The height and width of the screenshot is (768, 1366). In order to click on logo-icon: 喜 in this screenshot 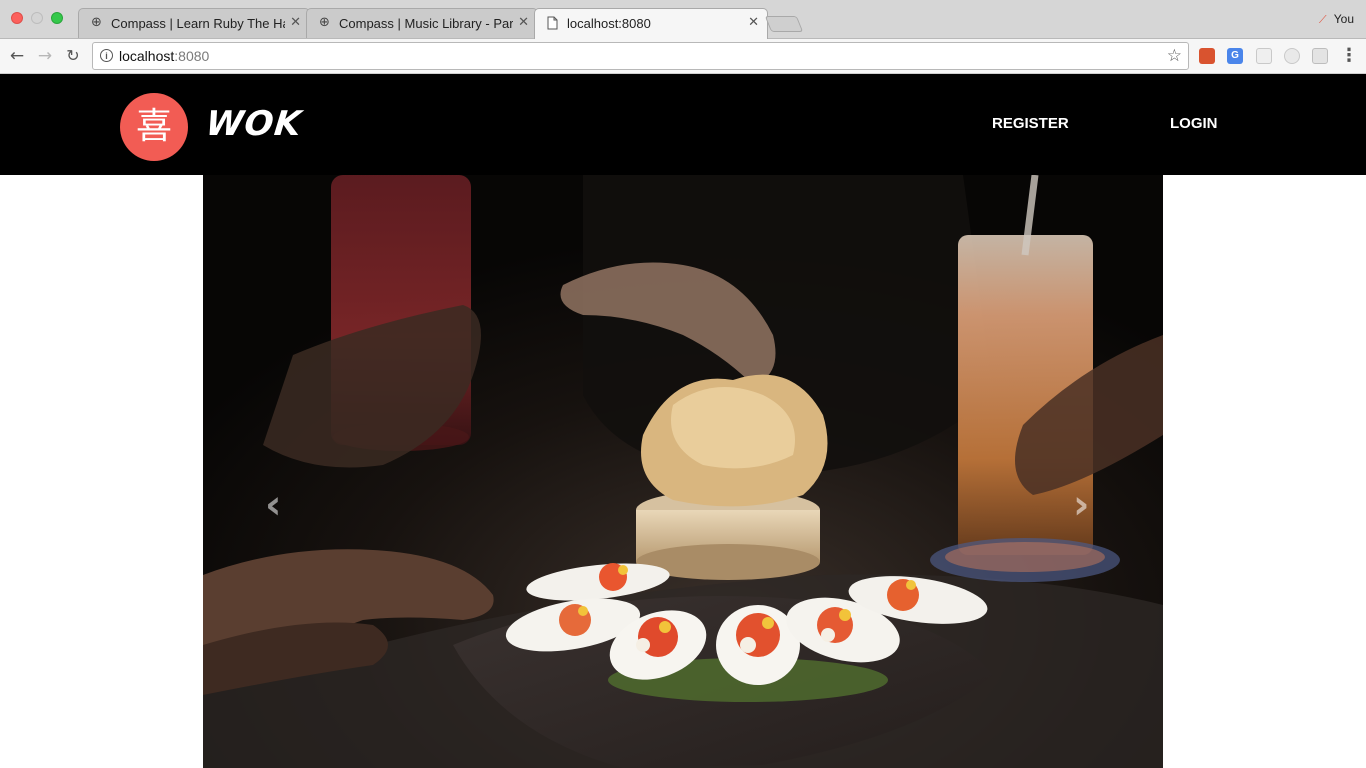, I will do `click(154, 127)`.